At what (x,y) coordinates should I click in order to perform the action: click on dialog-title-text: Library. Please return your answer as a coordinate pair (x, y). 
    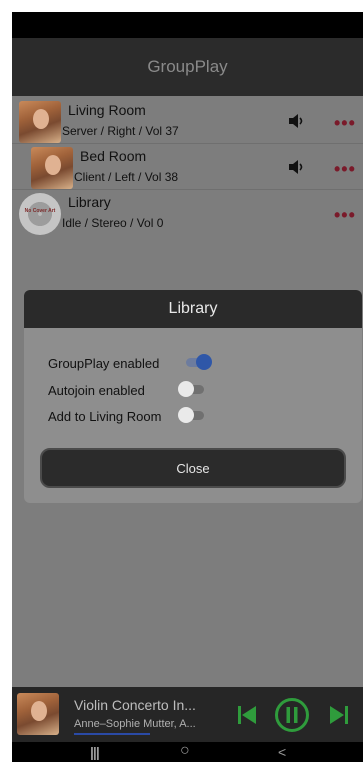
    Looking at the image, I should click on (193, 308).